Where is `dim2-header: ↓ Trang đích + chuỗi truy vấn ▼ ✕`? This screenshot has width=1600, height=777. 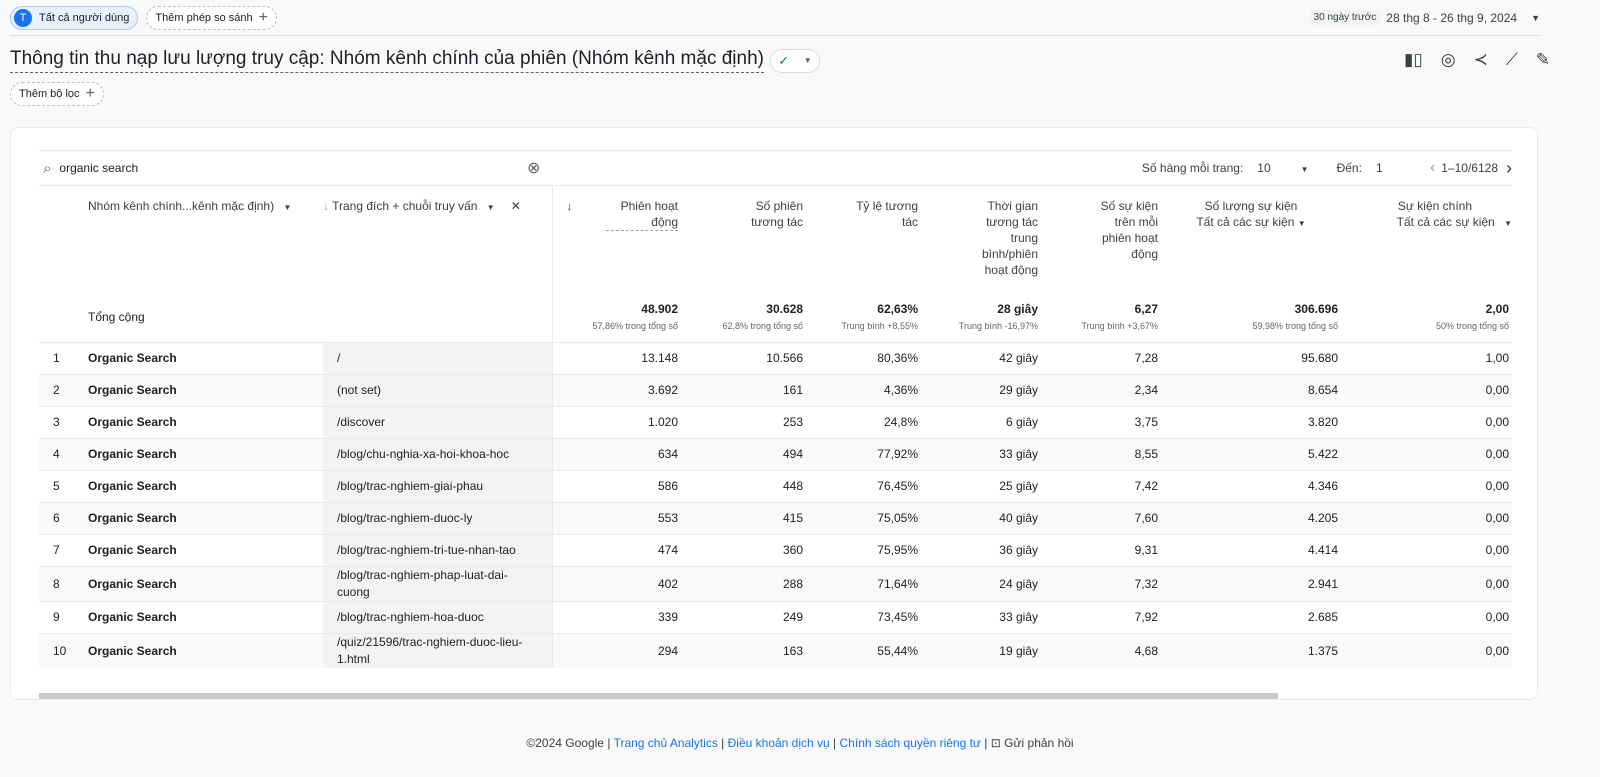 dim2-header: ↓ Trang đích + chuỗi truy vấn ▼ ✕ is located at coordinates (437, 241).